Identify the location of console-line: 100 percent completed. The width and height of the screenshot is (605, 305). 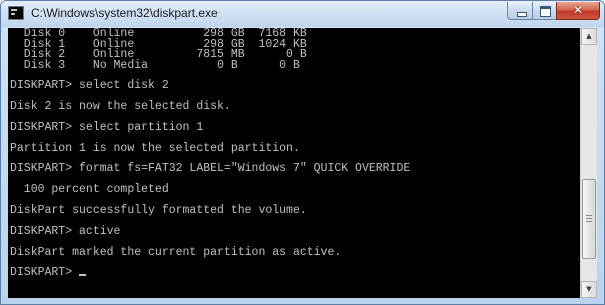
(89, 190).